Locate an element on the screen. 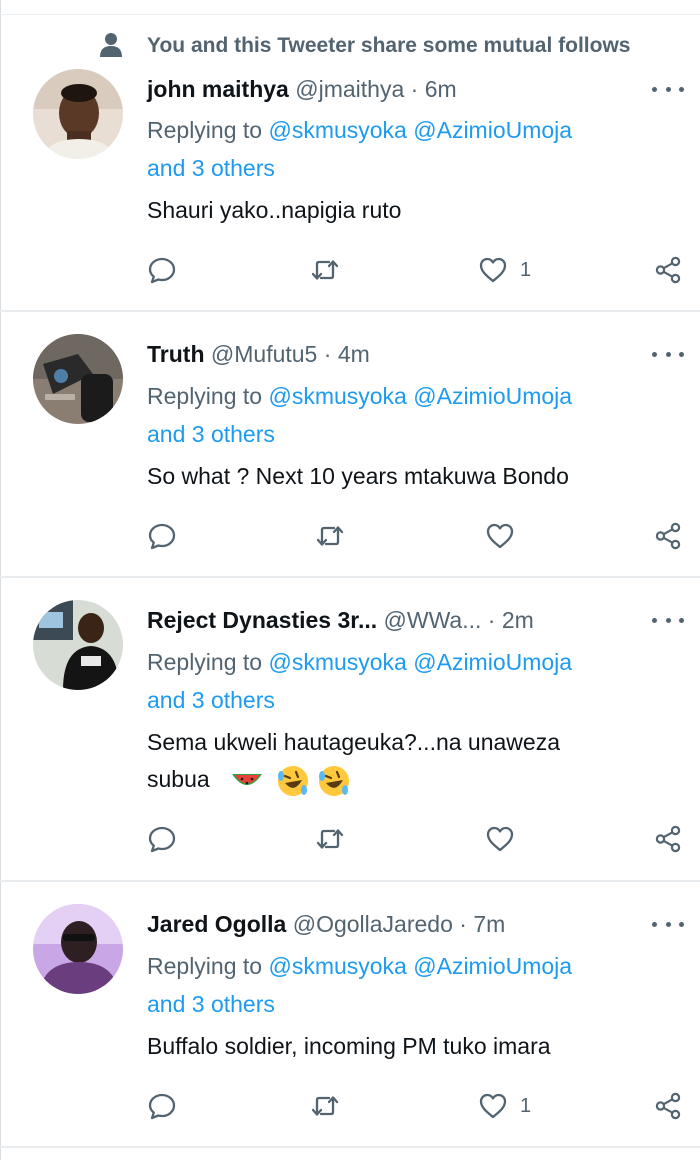 The width and height of the screenshot is (700, 1160). tweet-time: 6m is located at coordinates (441, 89).